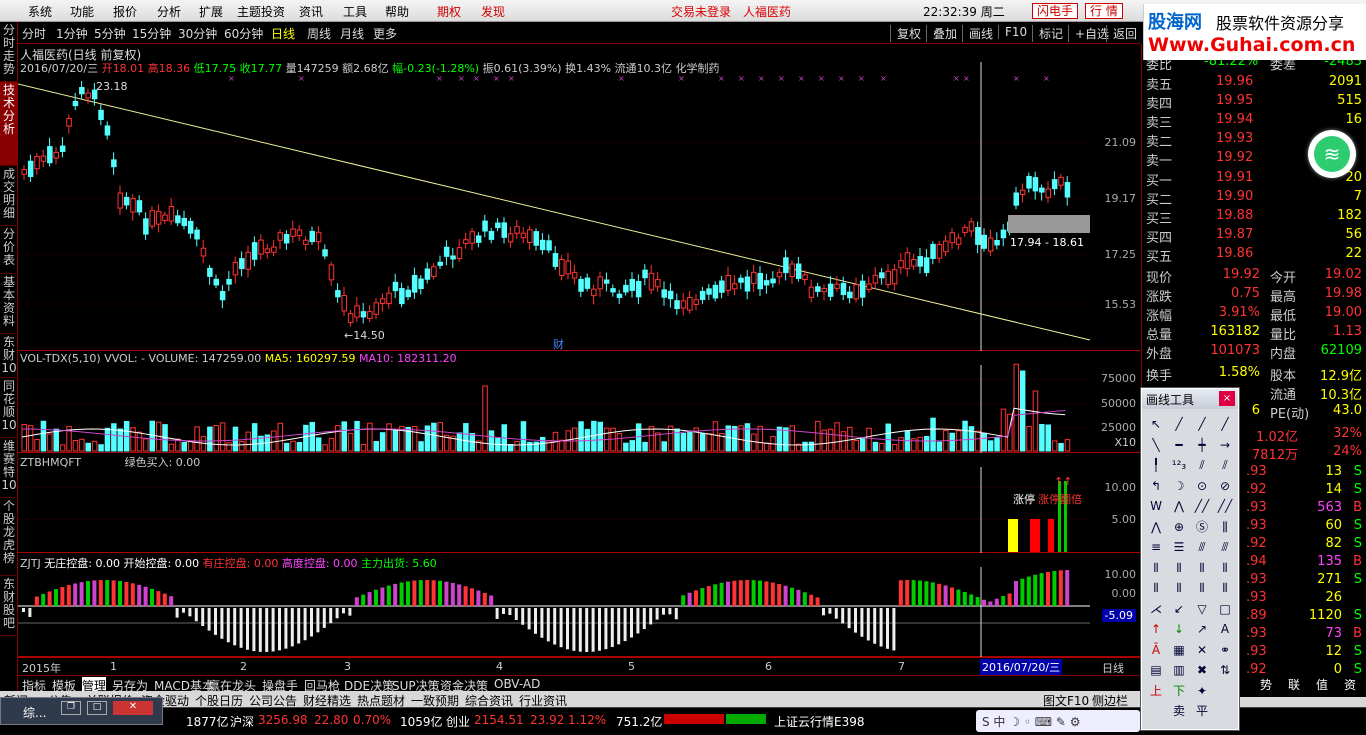  I want to click on quote-button: 行 情, so click(1104, 11).